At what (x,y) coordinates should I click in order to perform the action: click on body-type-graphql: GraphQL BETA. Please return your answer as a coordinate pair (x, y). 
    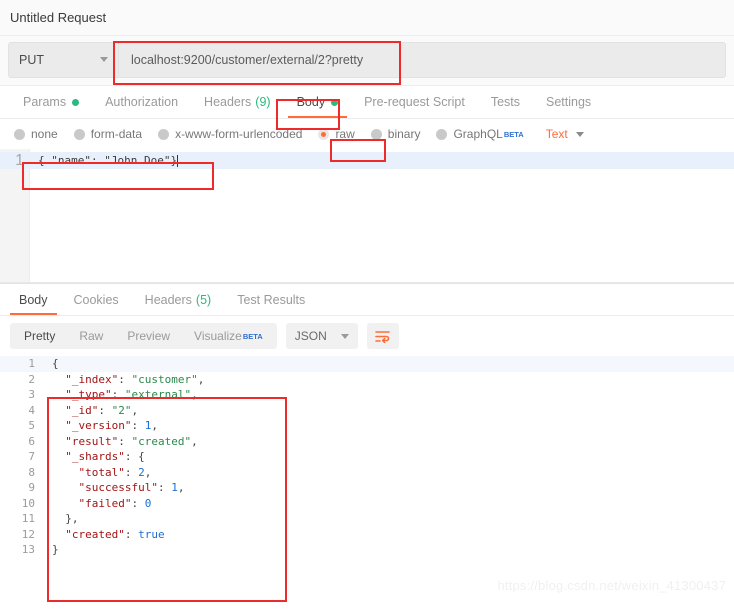
    Looking at the image, I should click on (480, 134).